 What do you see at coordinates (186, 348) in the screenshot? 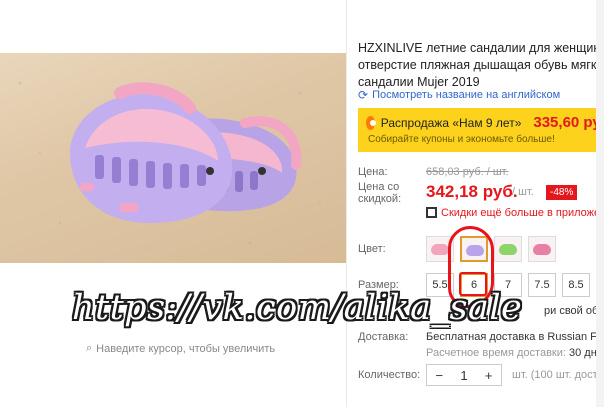
I see `zoom-hint-text: Наведите курсор, чтобы увеличить` at bounding box center [186, 348].